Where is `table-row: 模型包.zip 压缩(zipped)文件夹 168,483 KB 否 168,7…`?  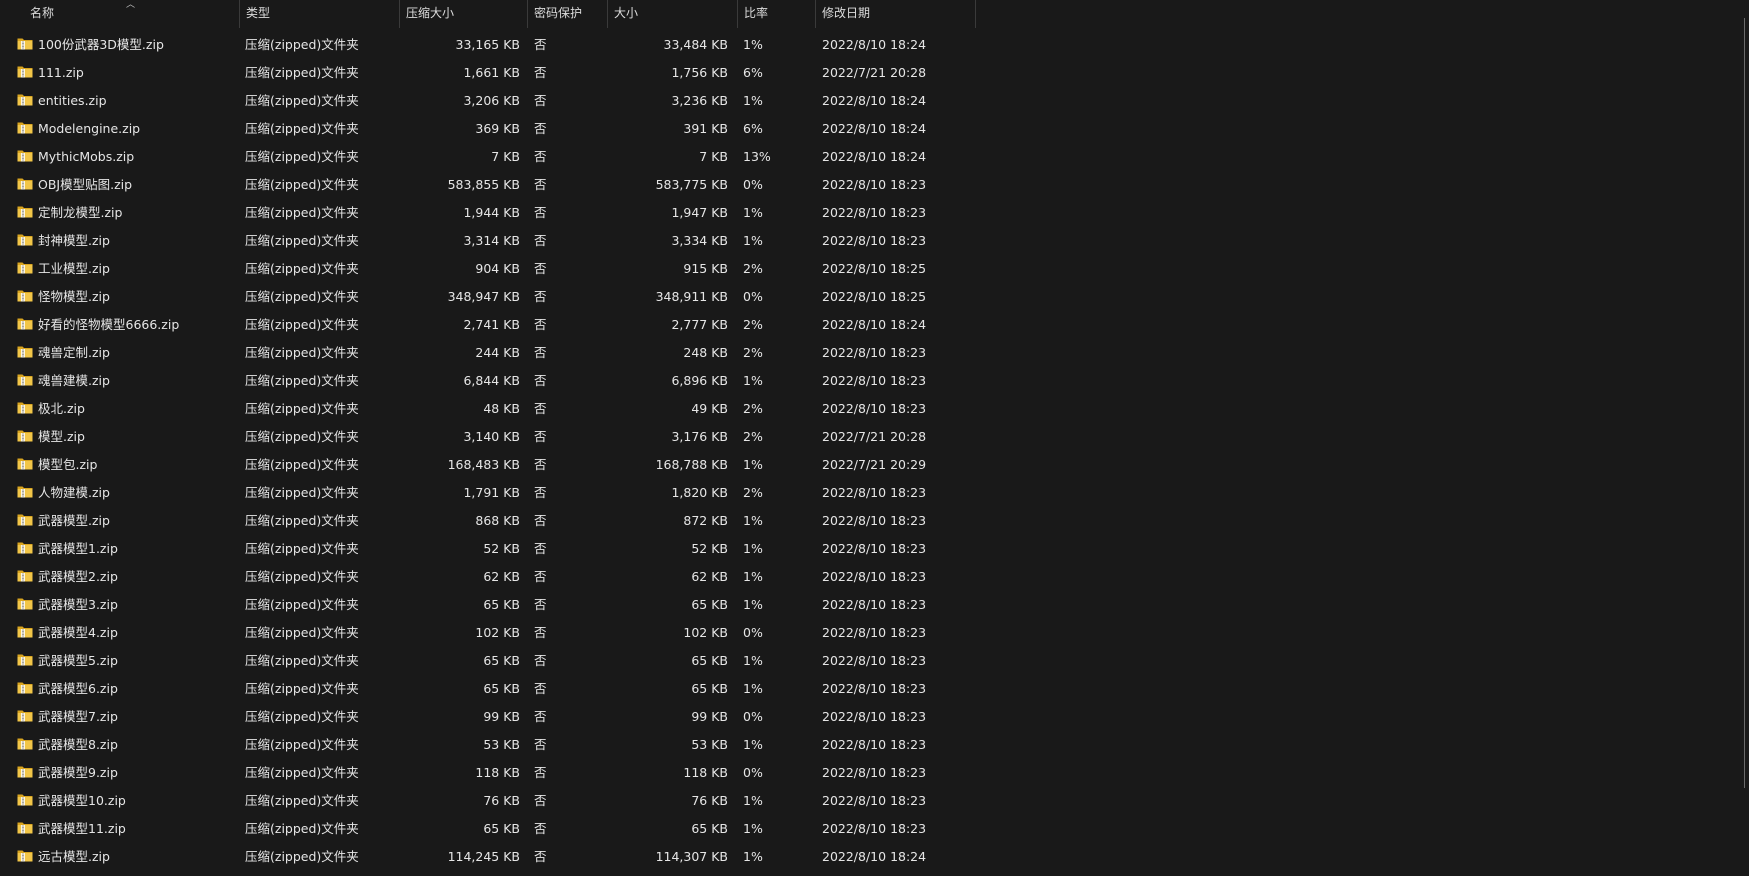 table-row: 模型包.zip 压缩(zipped)文件夹 168,483 KB 否 168,7… is located at coordinates (490, 467).